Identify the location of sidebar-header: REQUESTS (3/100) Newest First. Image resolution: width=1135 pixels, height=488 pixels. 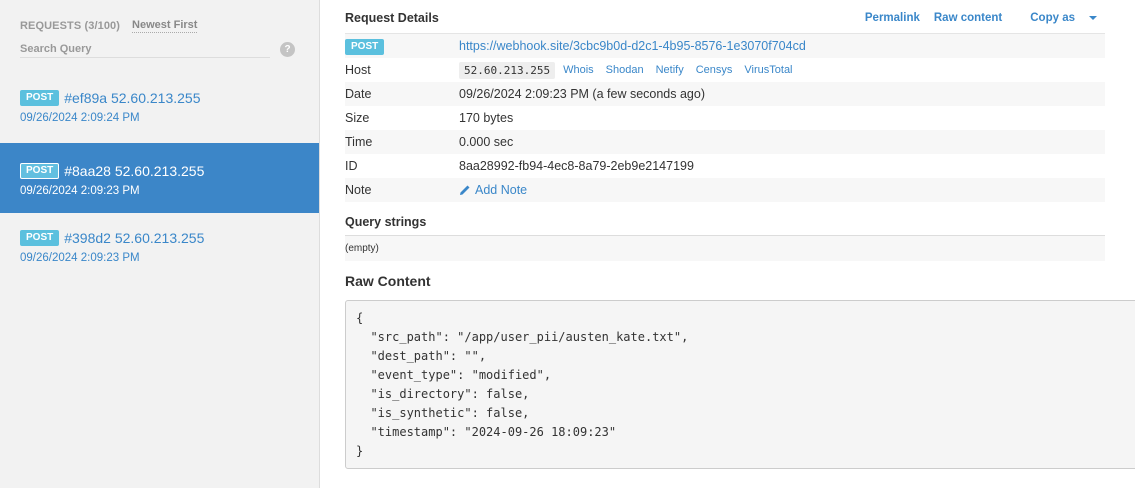
(109, 26).